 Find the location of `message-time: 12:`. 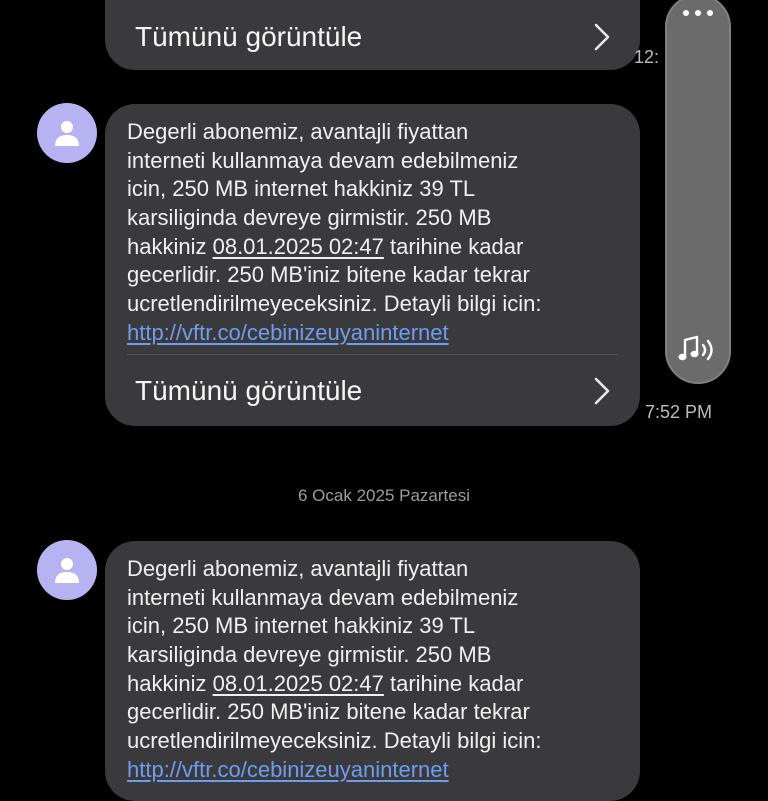

message-time: 12: is located at coordinates (647, 57).